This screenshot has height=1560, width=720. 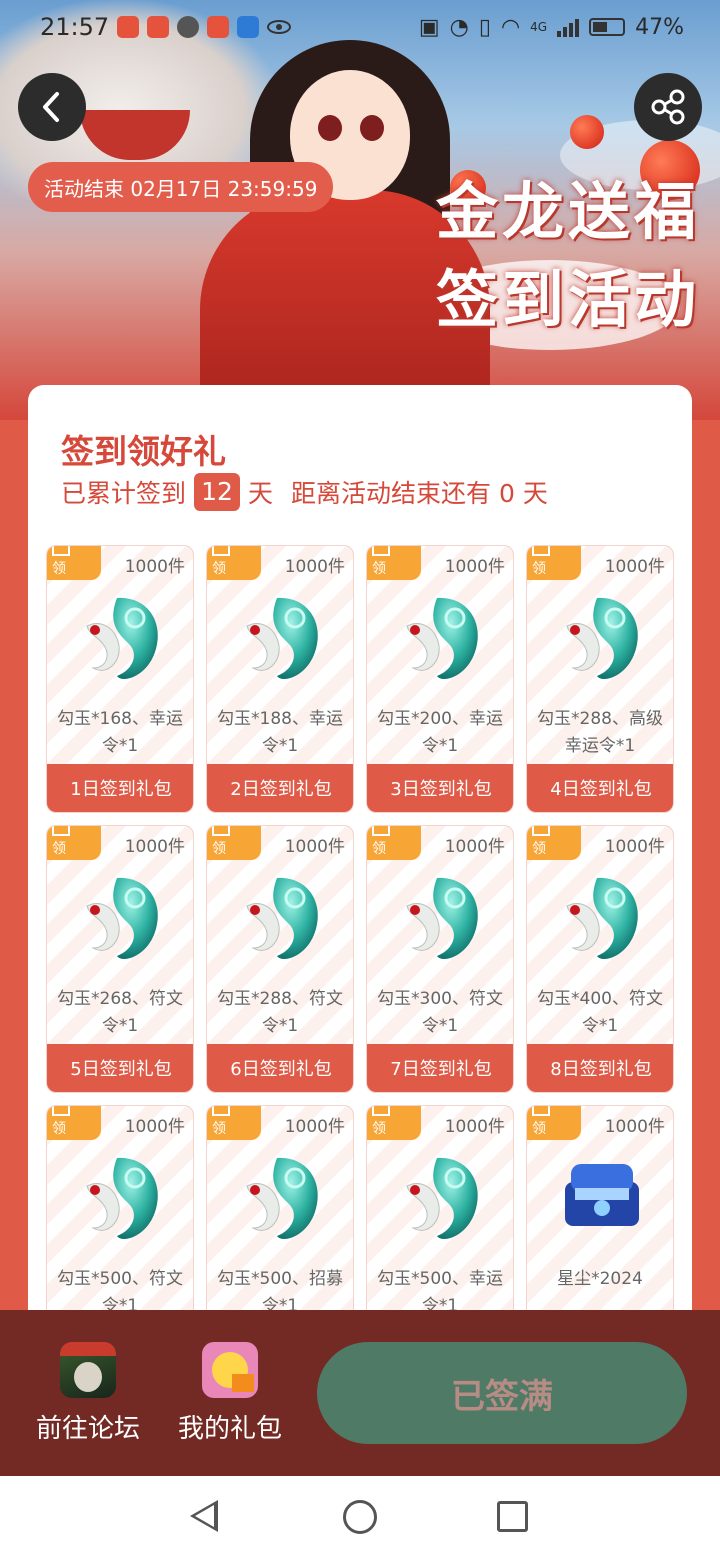 What do you see at coordinates (88, 1370) in the screenshot?
I see `forum-icon` at bounding box center [88, 1370].